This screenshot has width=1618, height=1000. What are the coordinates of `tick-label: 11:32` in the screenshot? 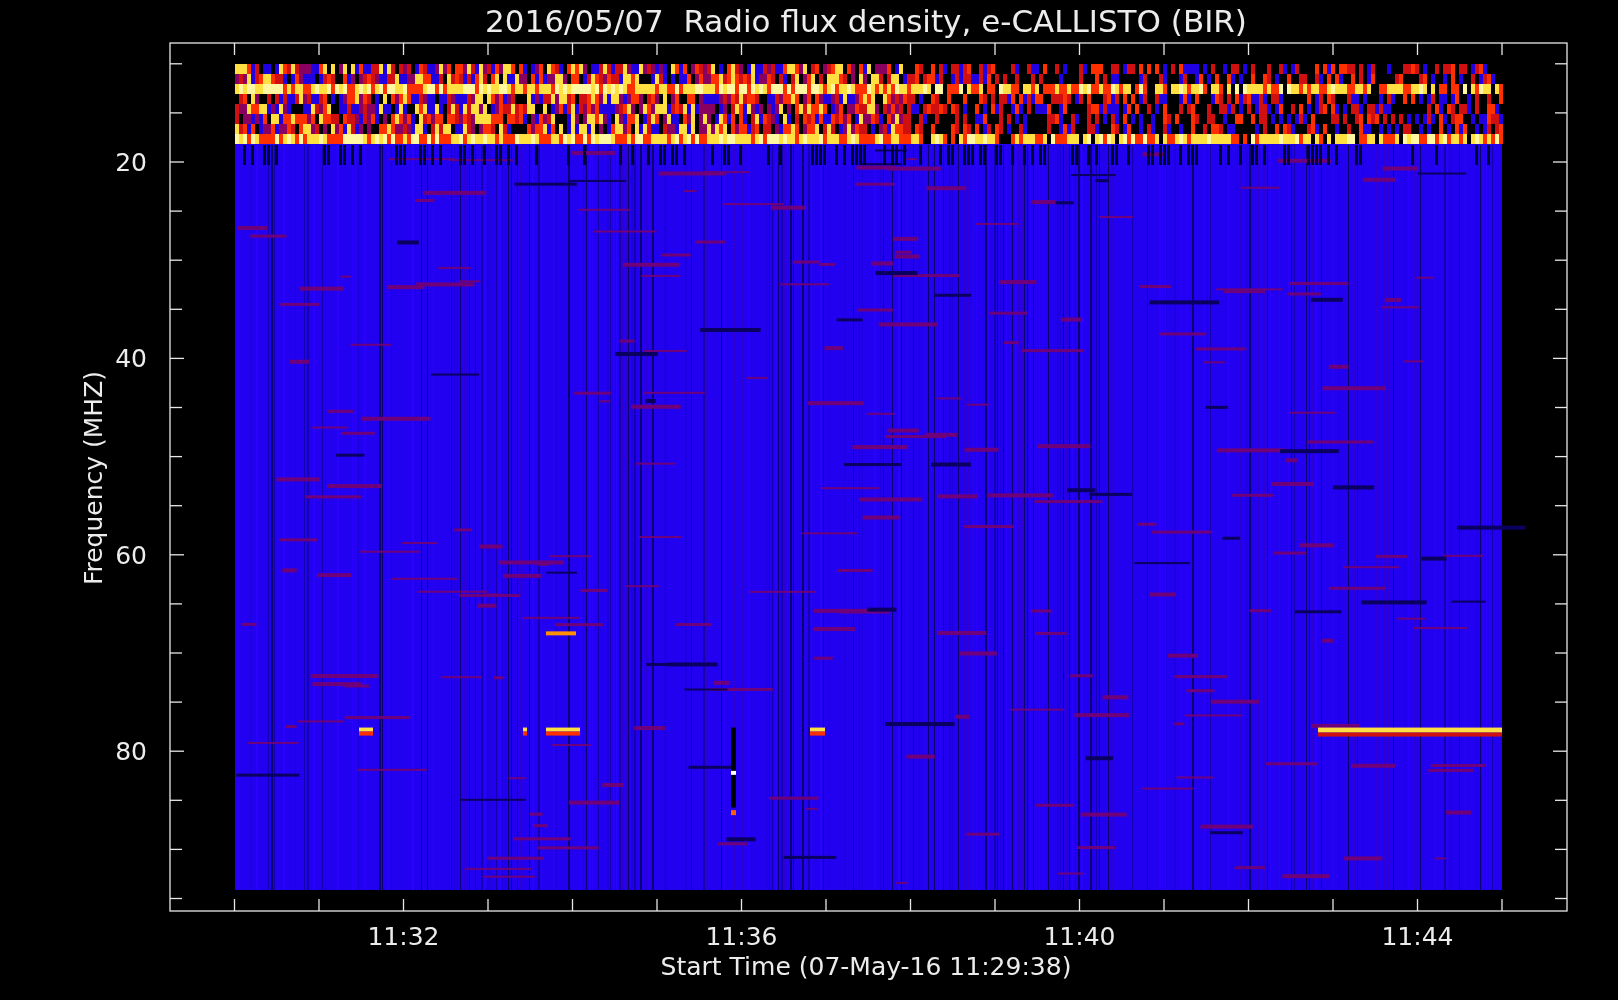 It's located at (403, 936).